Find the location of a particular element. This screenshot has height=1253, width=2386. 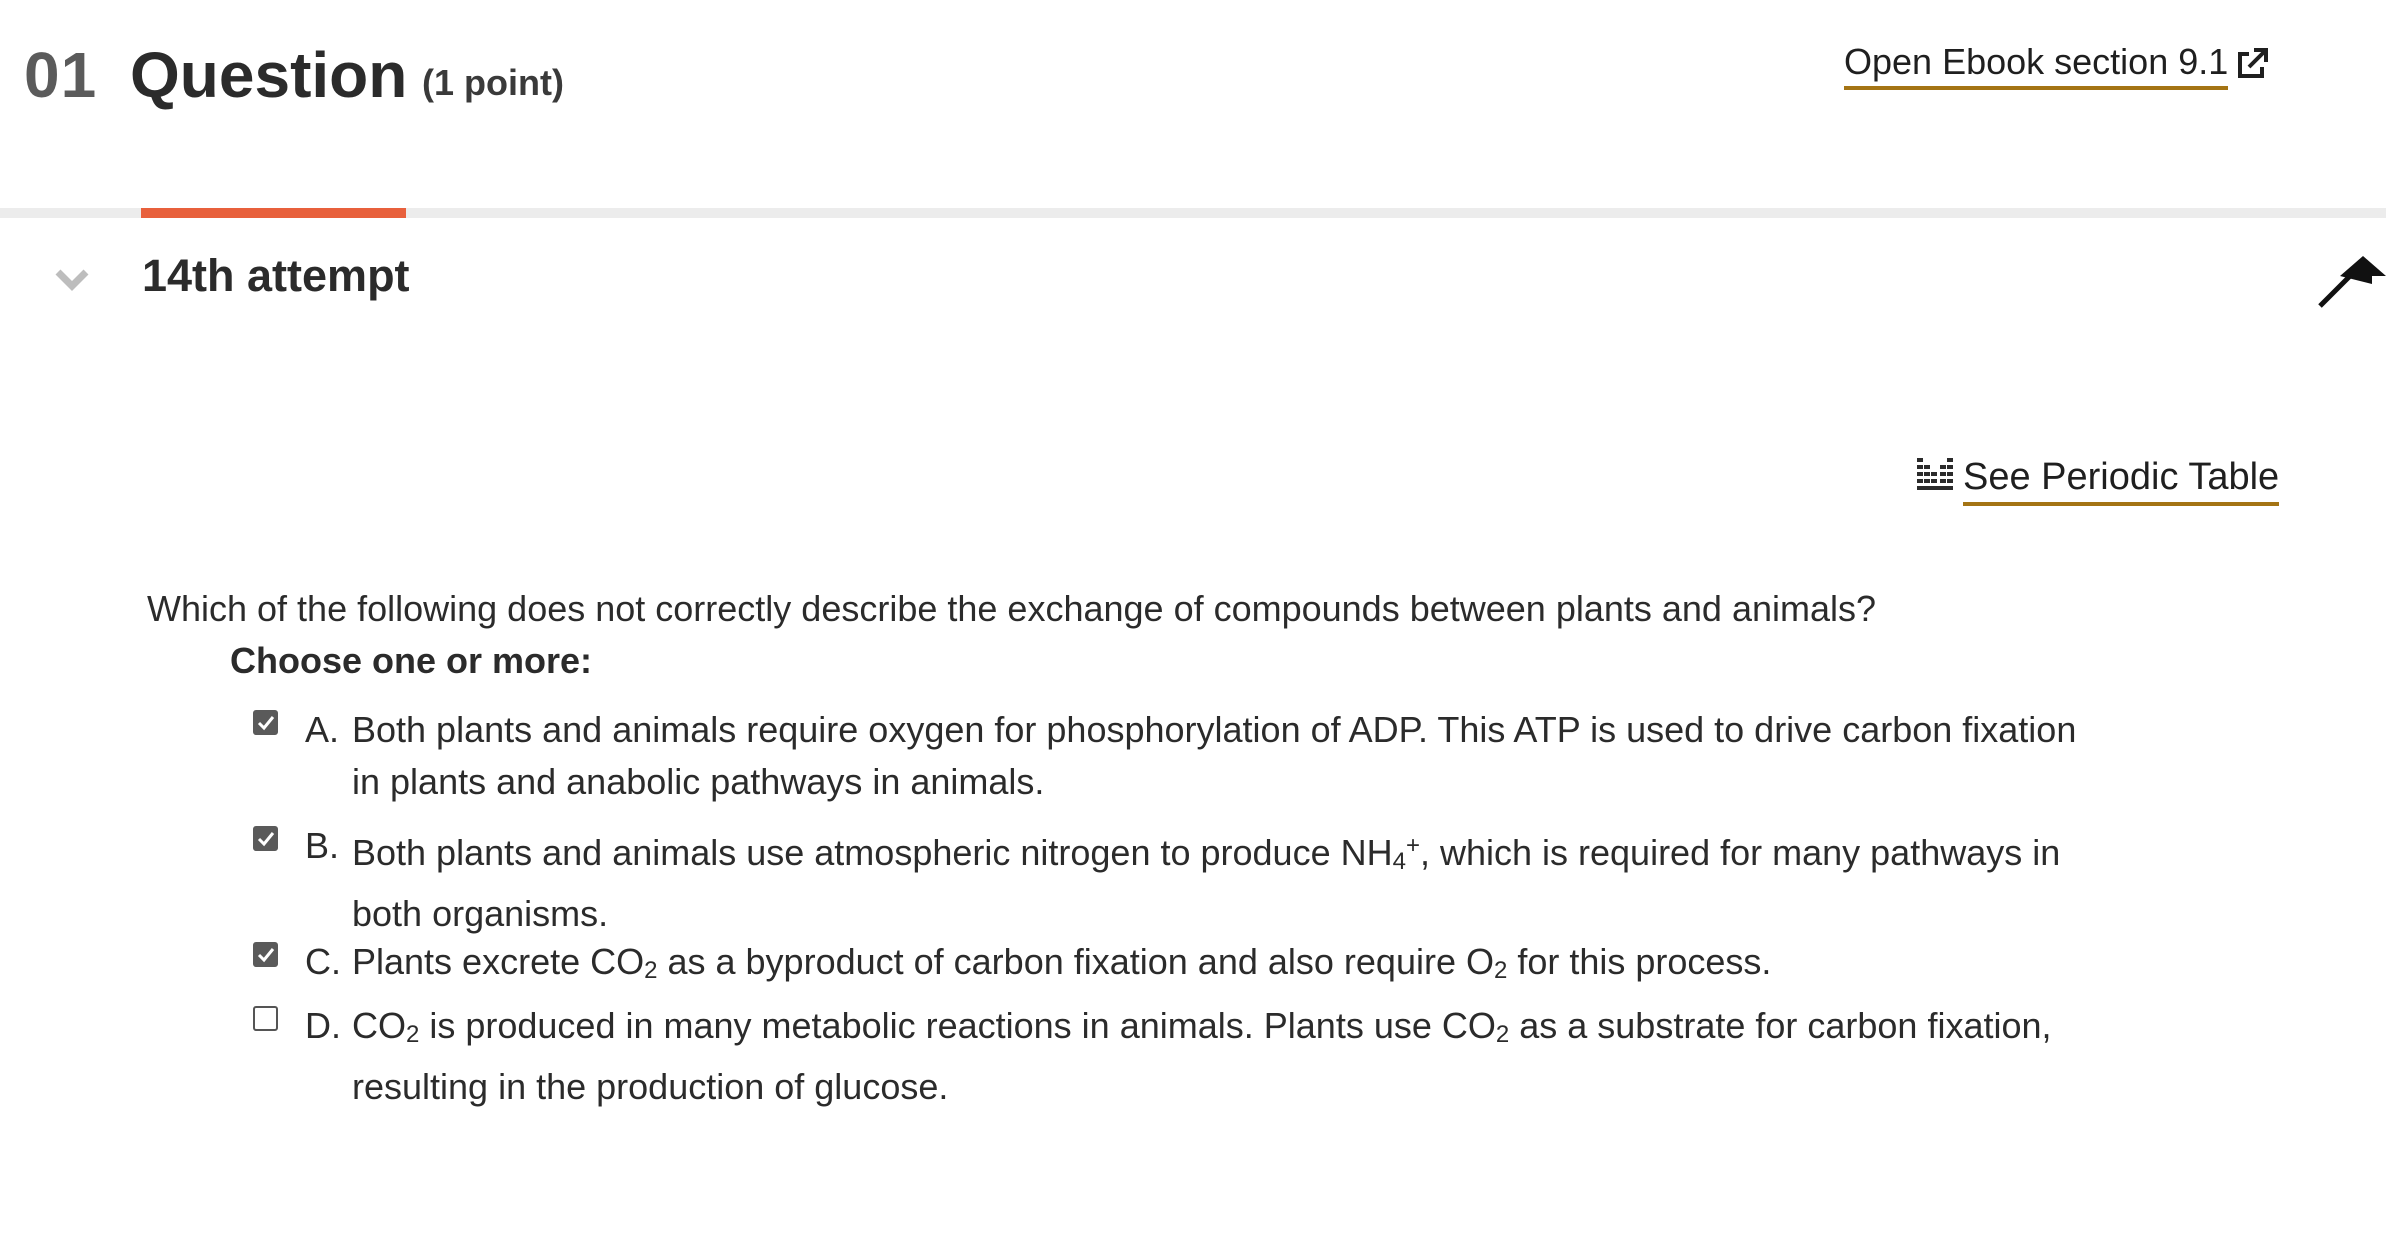

arrow-up-icon is located at coordinates (2351, 280).